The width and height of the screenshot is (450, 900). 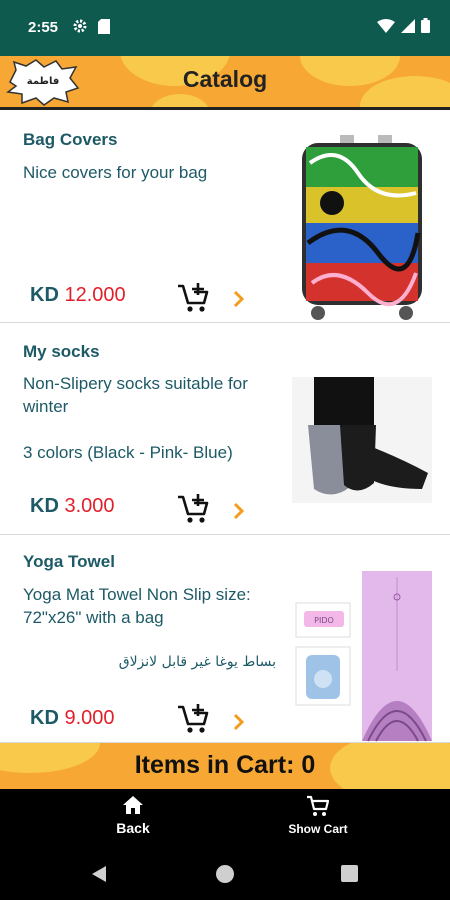 I want to click on sd-card-icon, so click(x=104, y=26).